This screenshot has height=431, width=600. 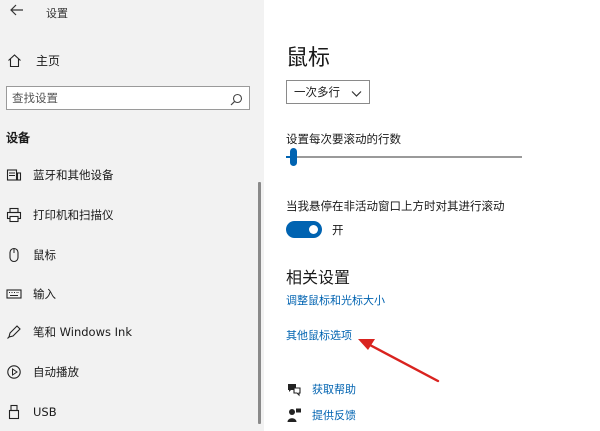 What do you see at coordinates (317, 92) in the screenshot?
I see `scroll-mode-value: 一次多行` at bounding box center [317, 92].